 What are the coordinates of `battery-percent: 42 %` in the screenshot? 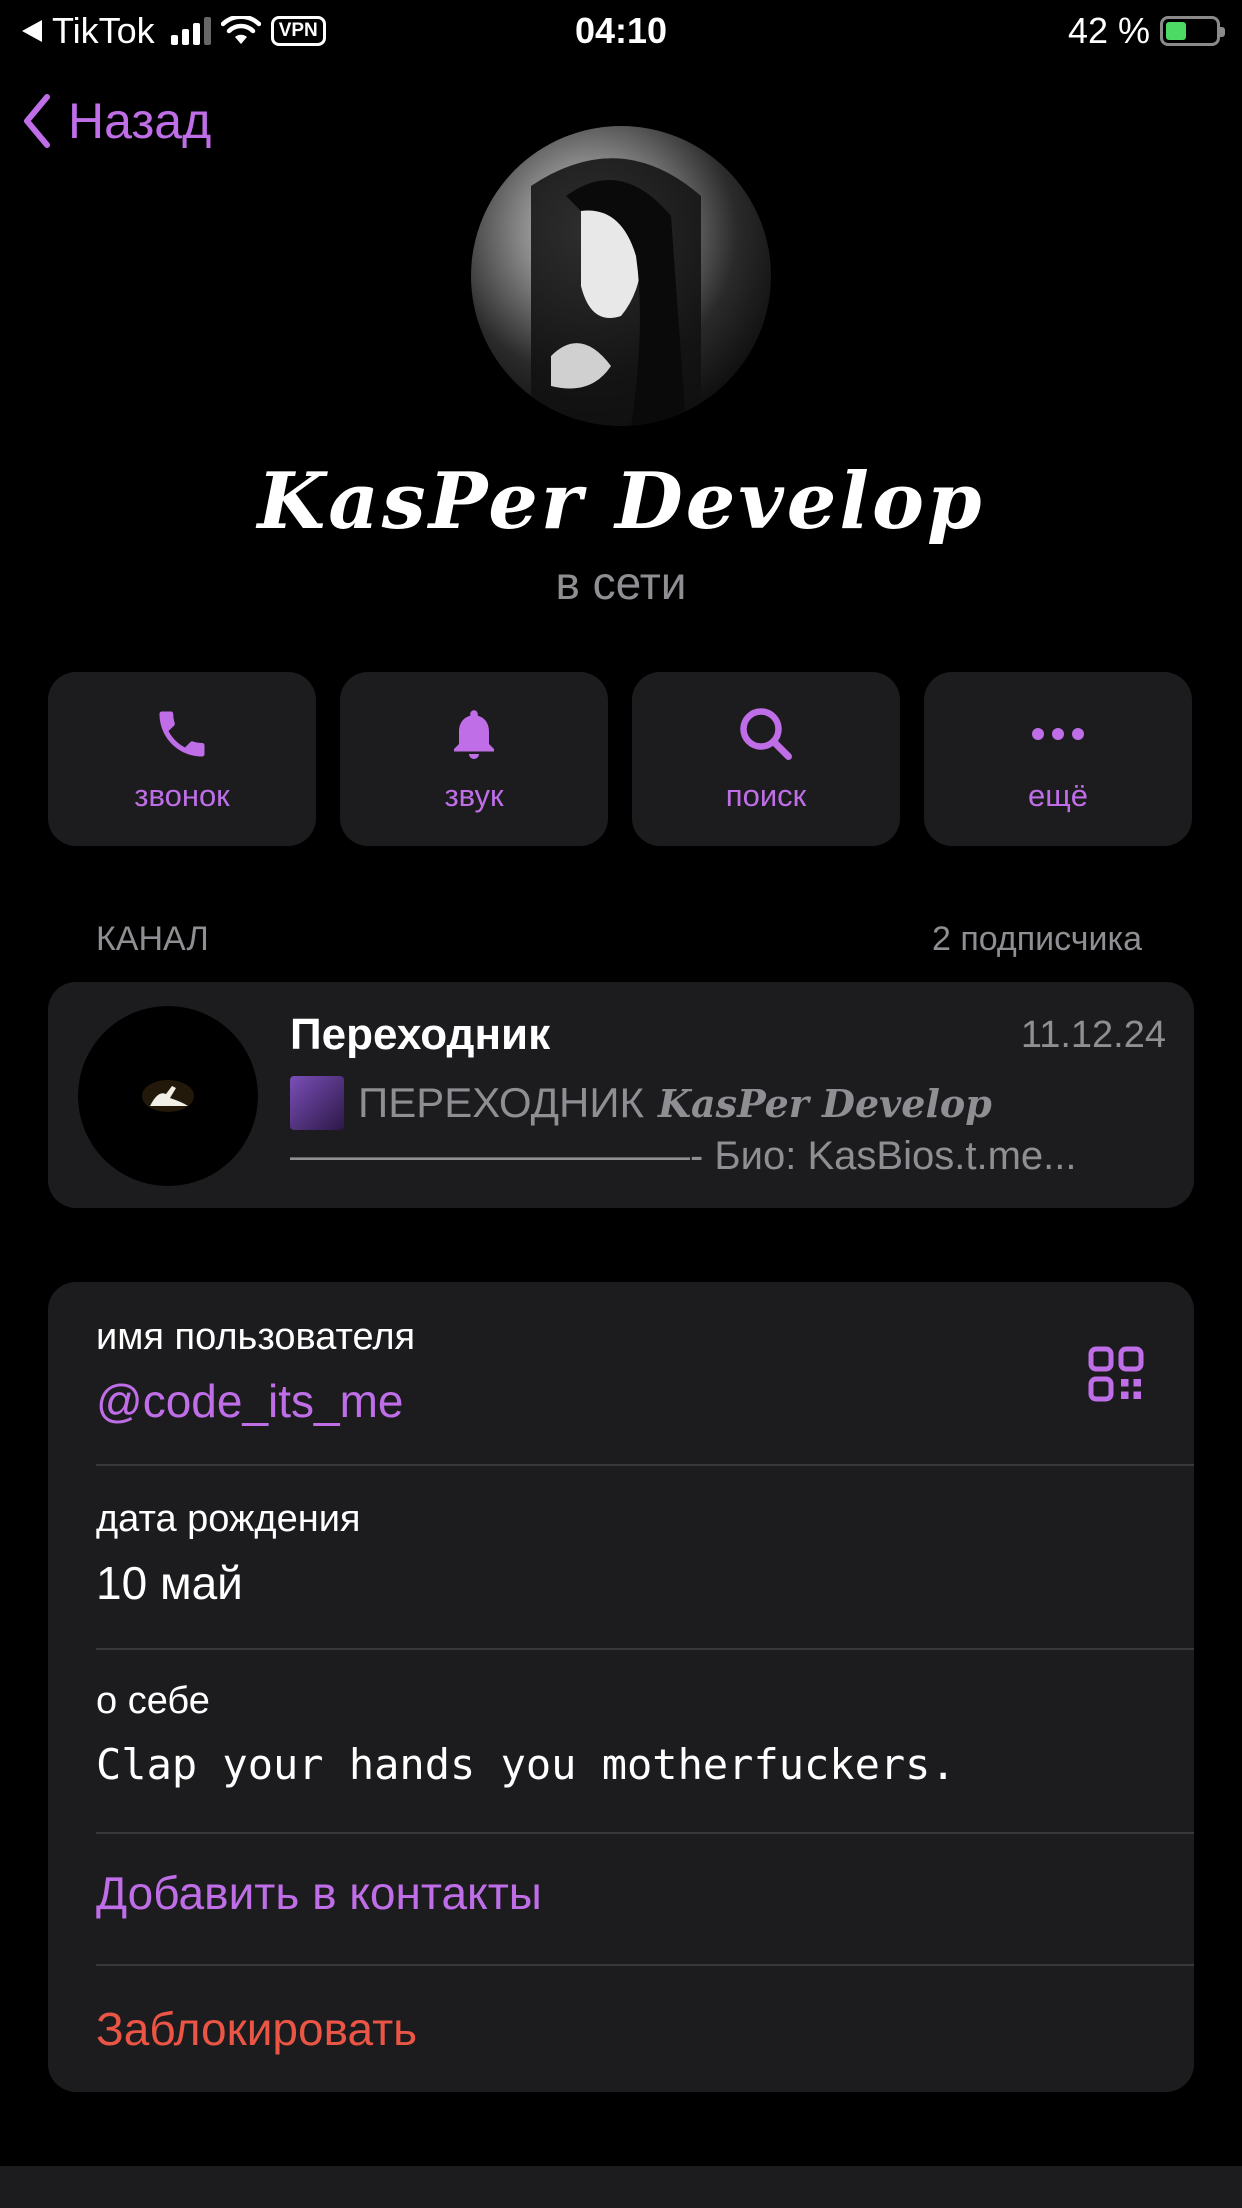 It's located at (1108, 30).